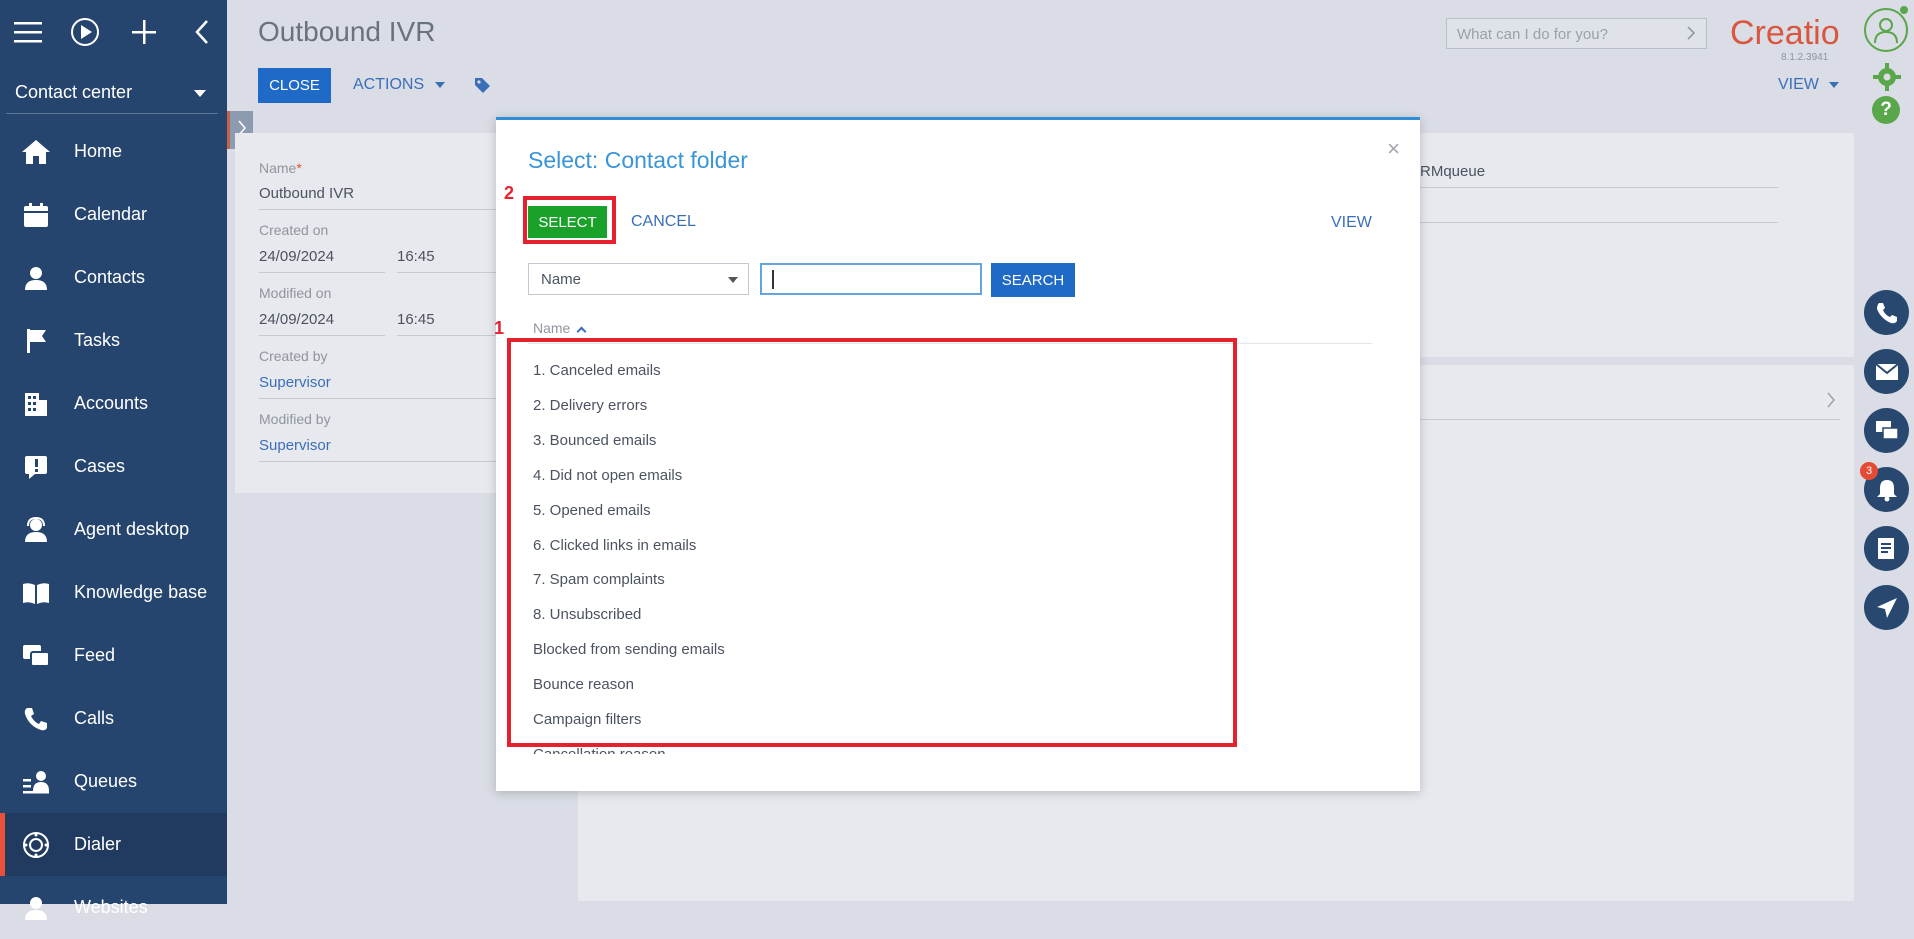 This screenshot has width=1914, height=939. What do you see at coordinates (98, 151) in the screenshot?
I see `sidebar-item-label: Home` at bounding box center [98, 151].